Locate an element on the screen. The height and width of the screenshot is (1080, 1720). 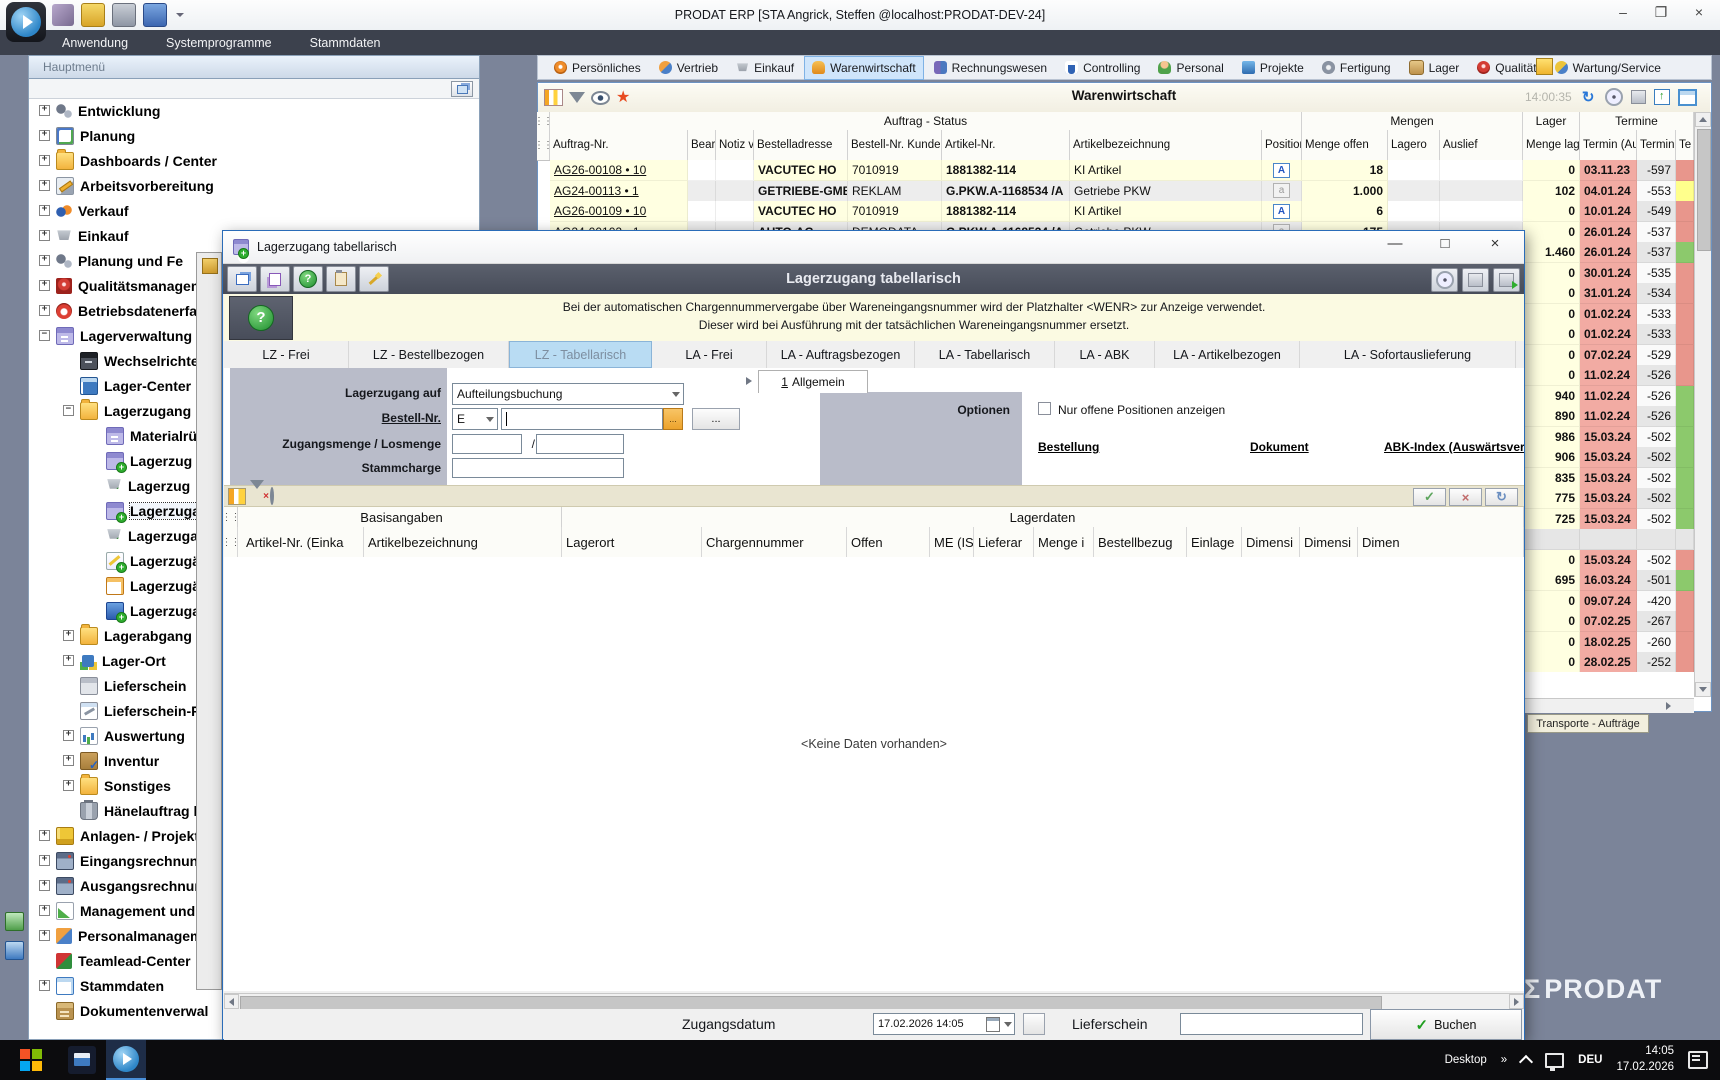
keyboard-language: DEU is located at coordinates (1590, 1060).